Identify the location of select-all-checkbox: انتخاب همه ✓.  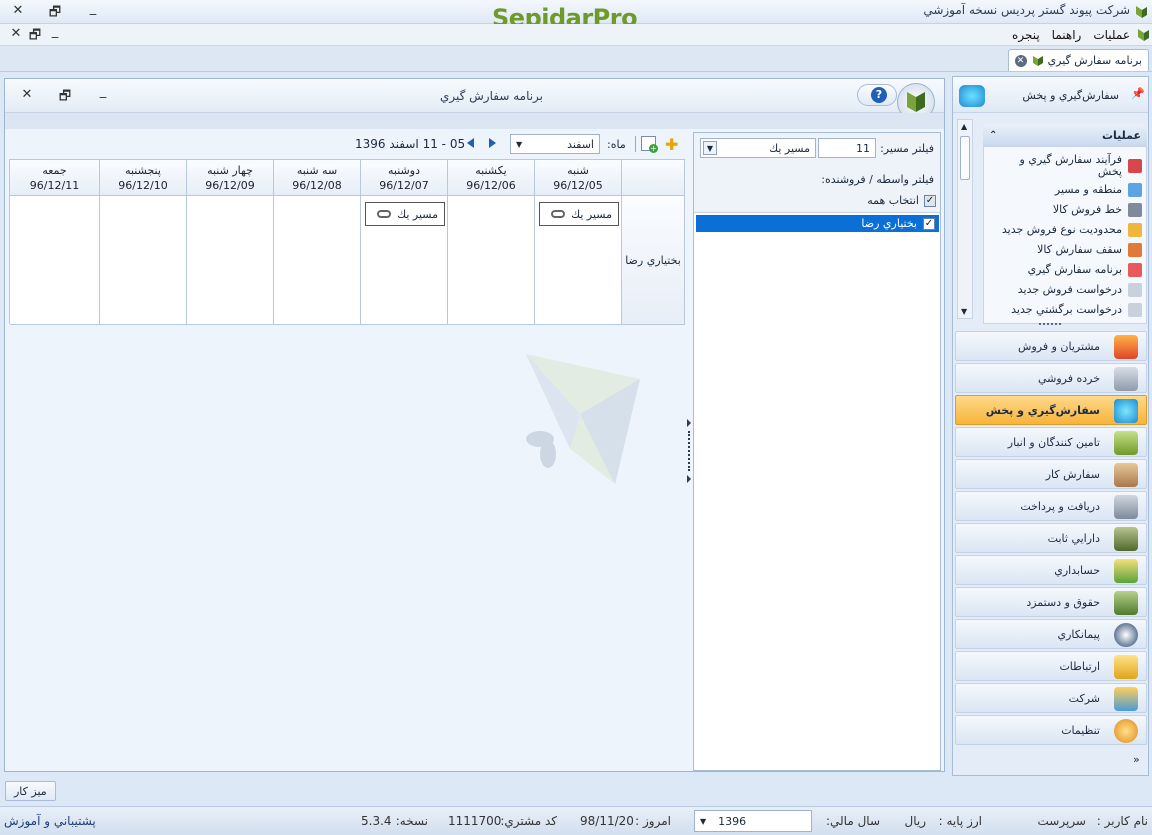
(901, 200).